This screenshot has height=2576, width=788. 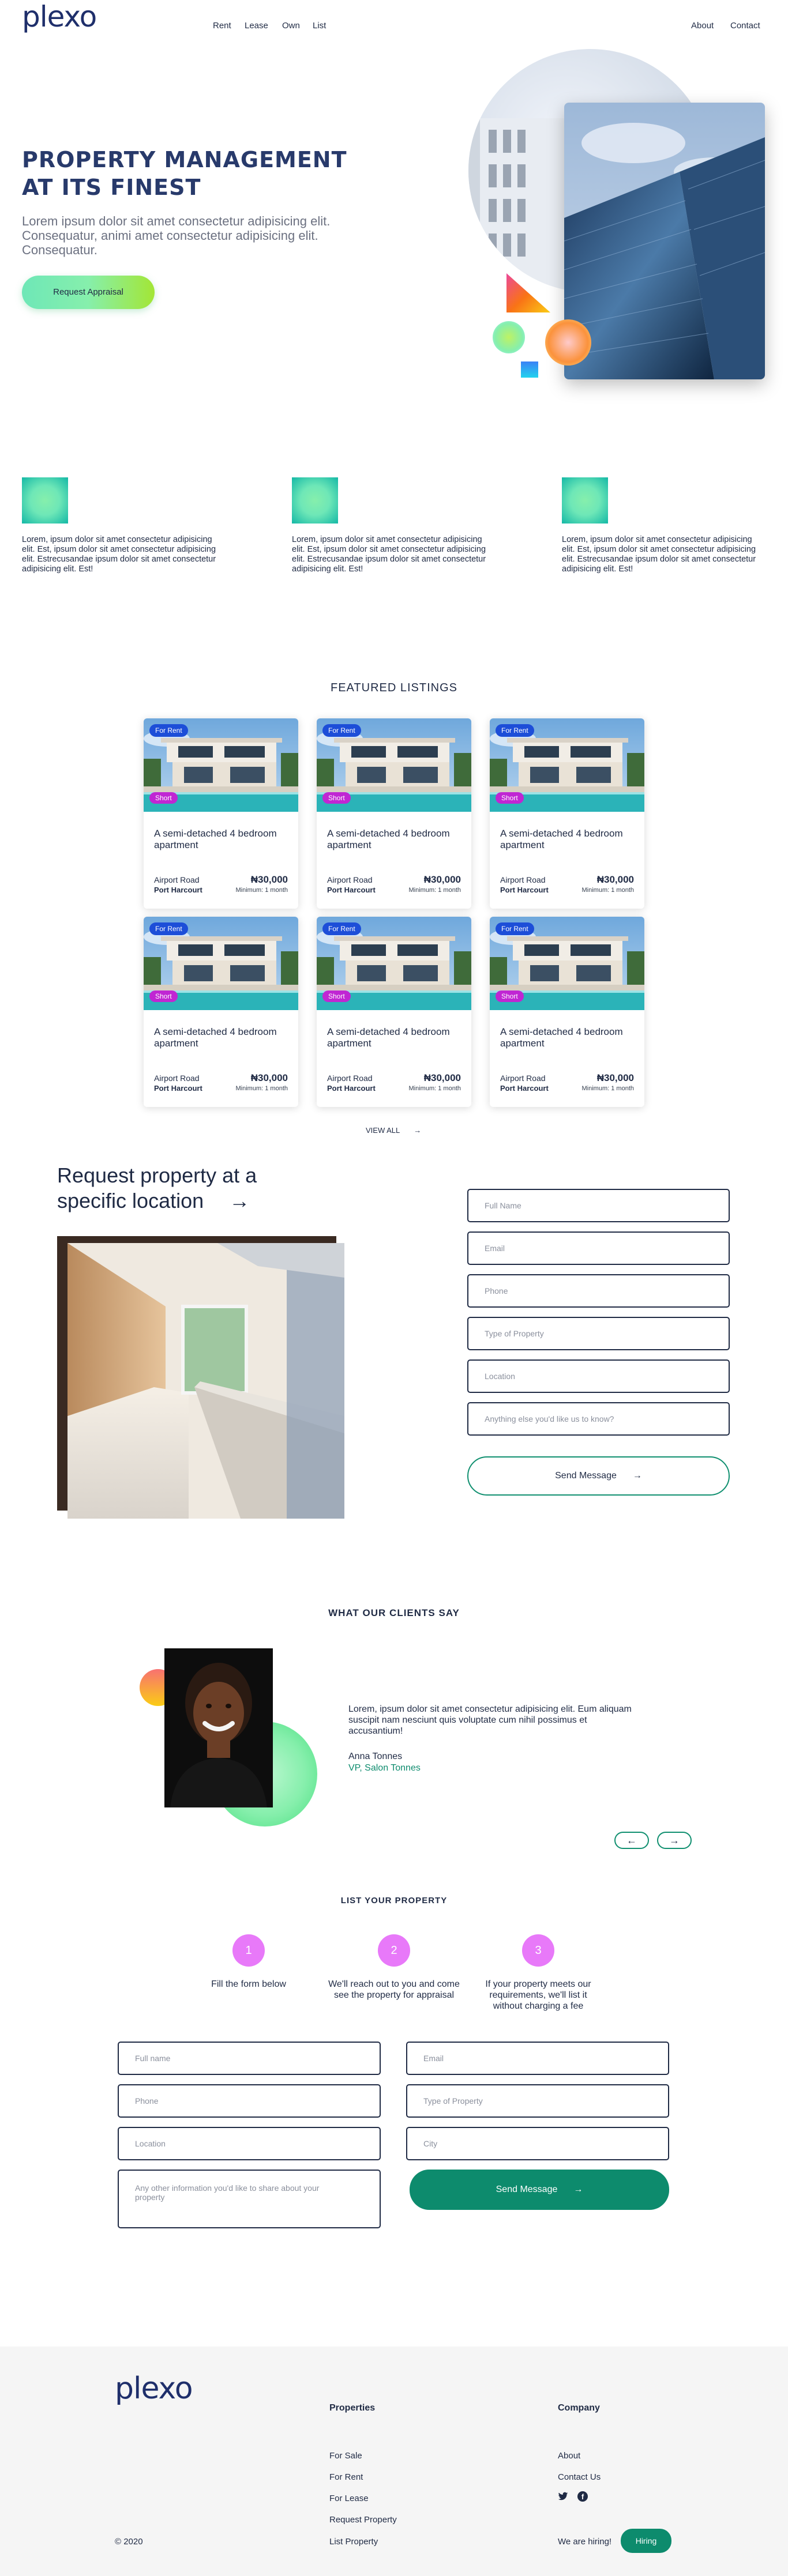 What do you see at coordinates (249, 2058) in the screenshot?
I see `list-full-name-input: Full name` at bounding box center [249, 2058].